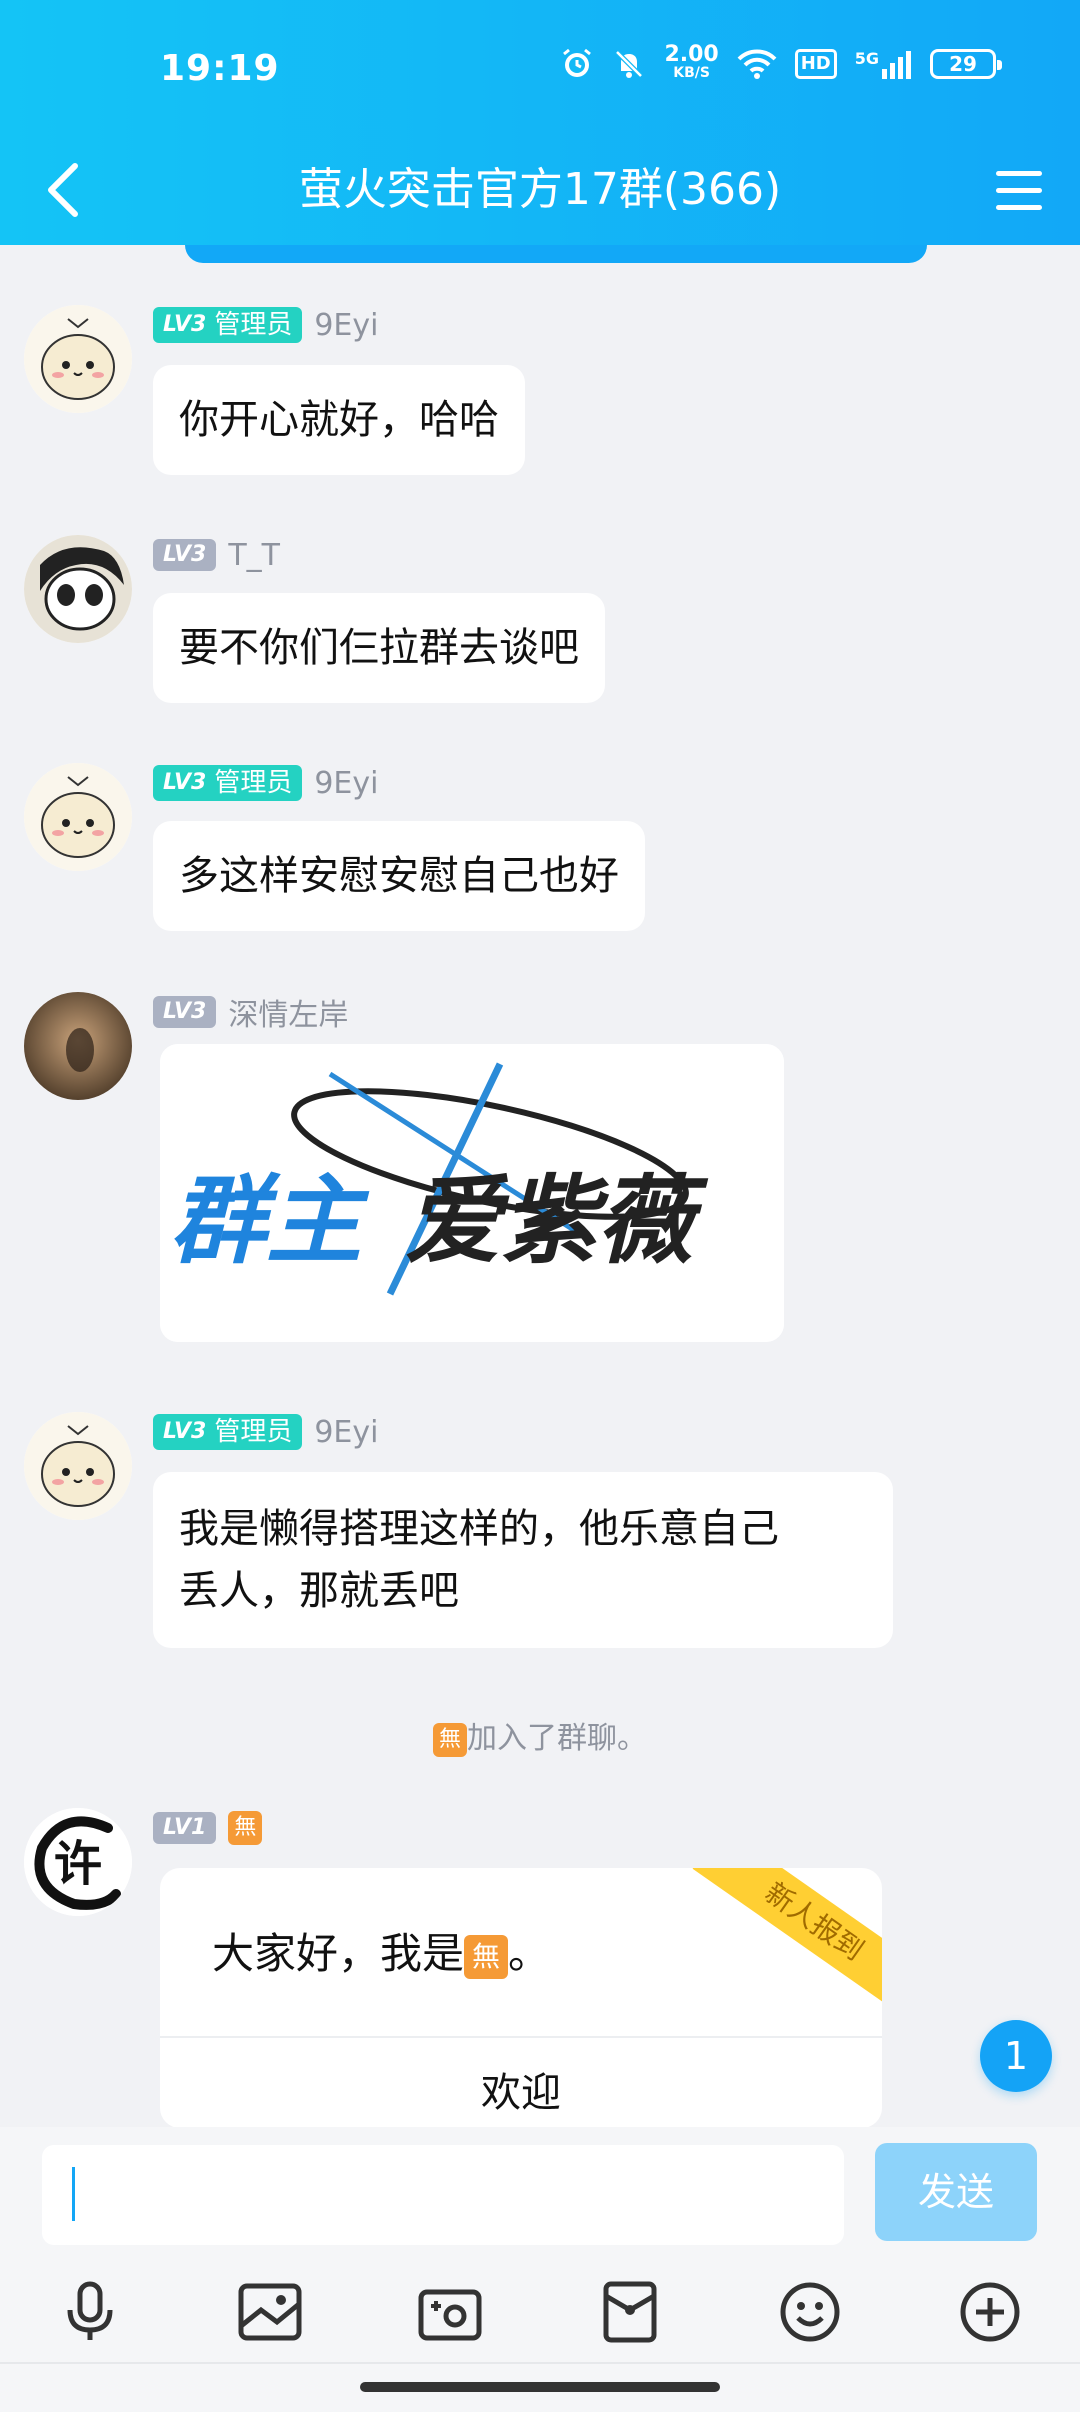 The height and width of the screenshot is (2412, 1080). I want to click on avatar-char: 许, so click(78, 1864).